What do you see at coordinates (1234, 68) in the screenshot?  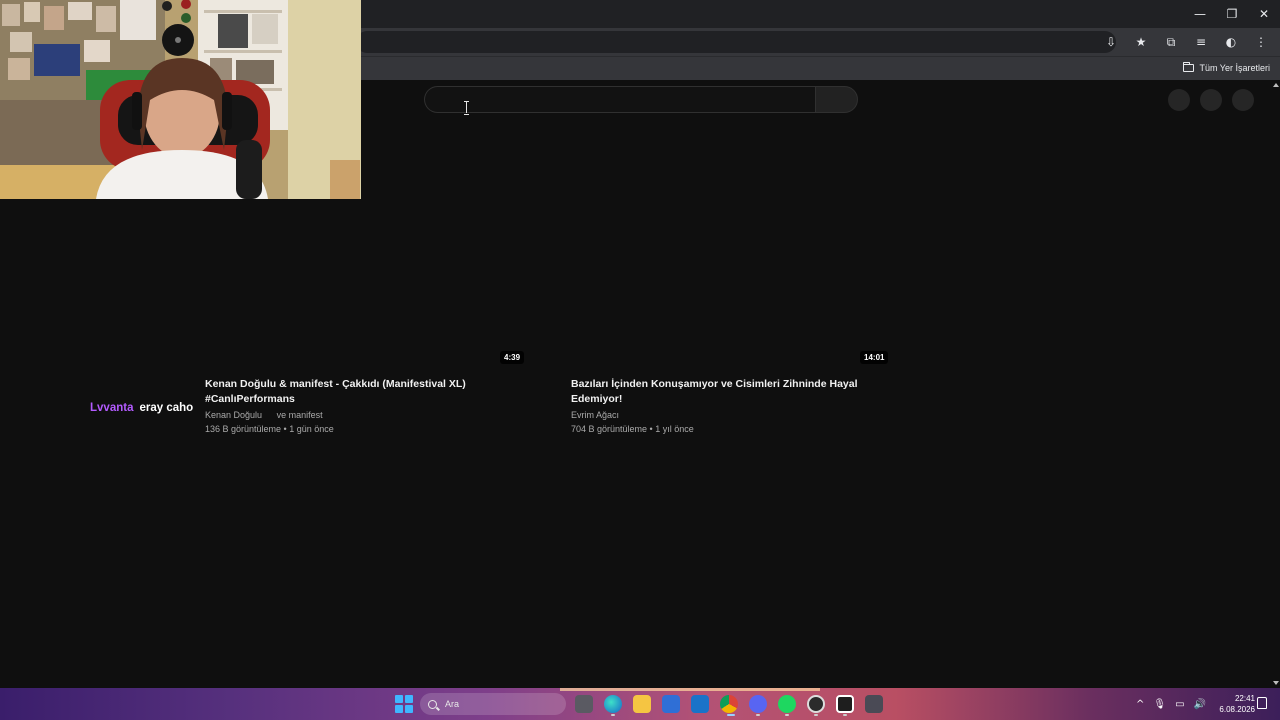 I see `all-bookmarks-label: Tüm Yer İşaretleri` at bounding box center [1234, 68].